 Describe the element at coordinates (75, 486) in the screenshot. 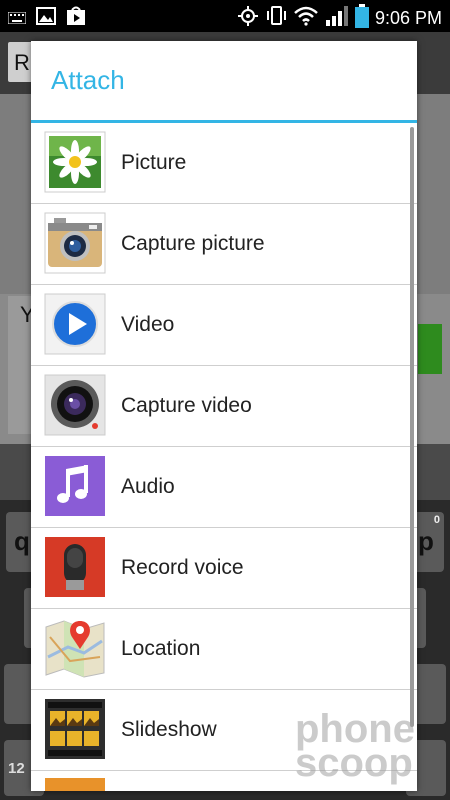

I see `music-note-icon` at that location.